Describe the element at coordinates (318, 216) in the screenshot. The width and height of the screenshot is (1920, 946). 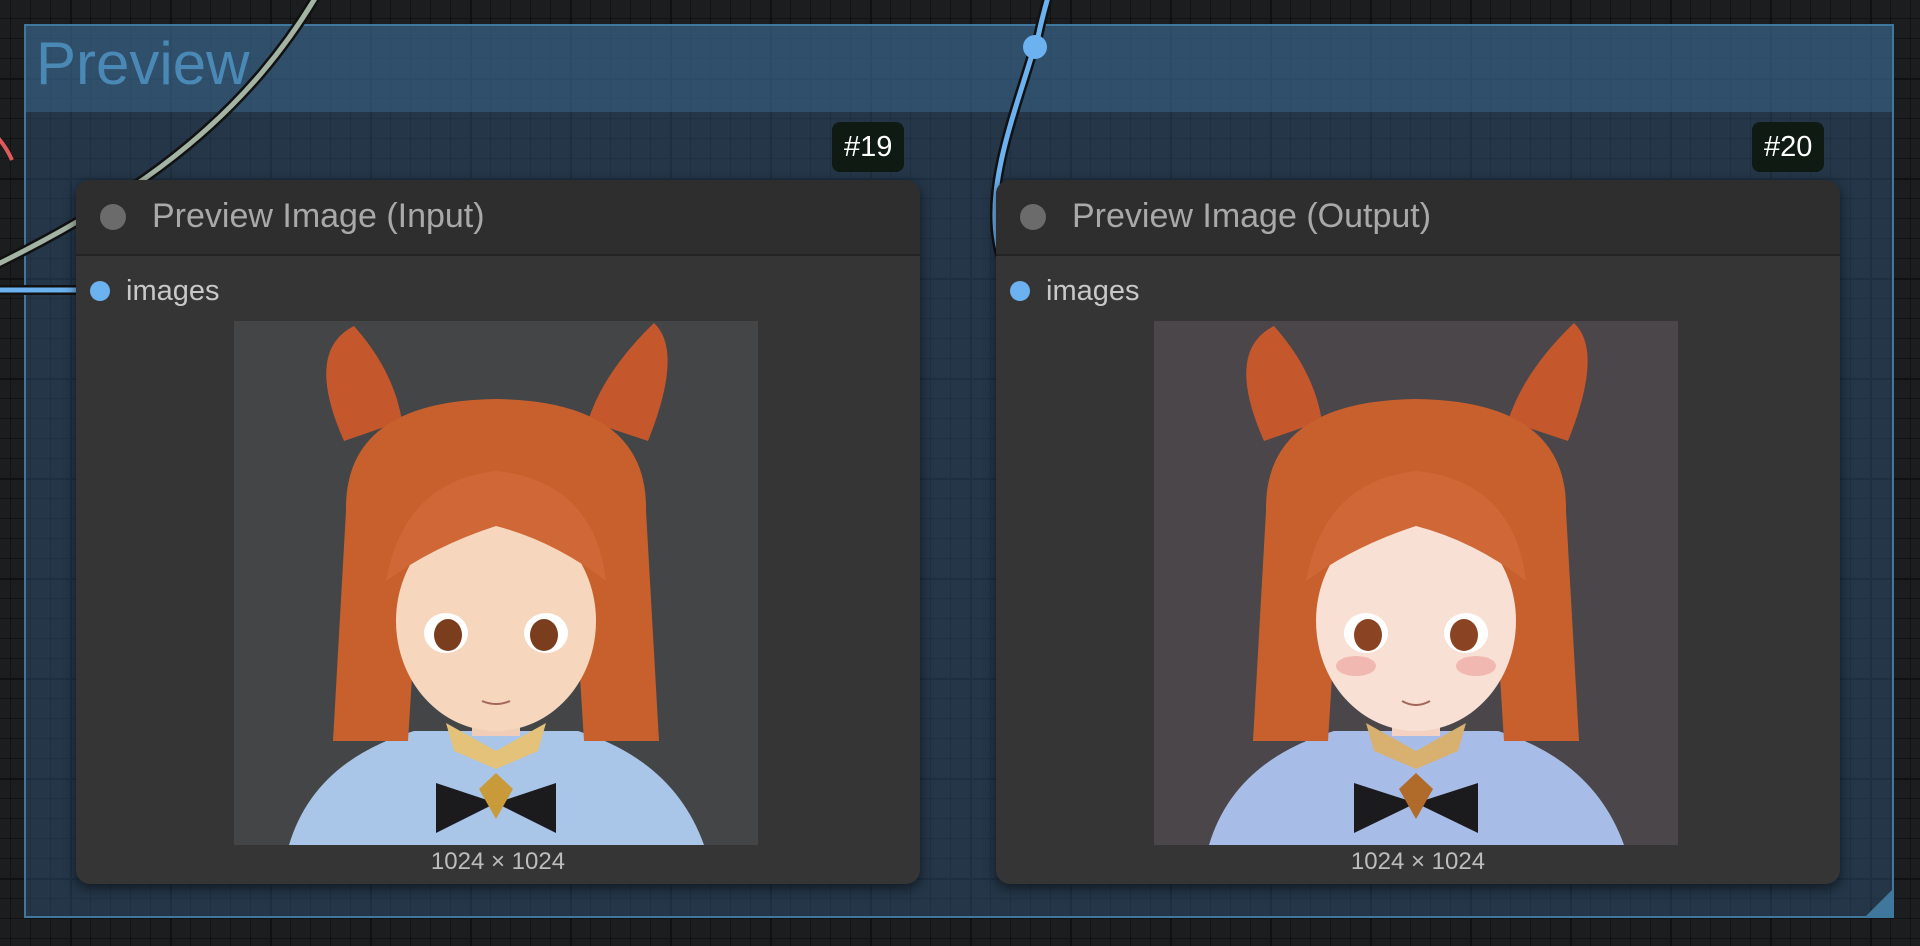
I see `node-title: Preview Image (Input)` at that location.